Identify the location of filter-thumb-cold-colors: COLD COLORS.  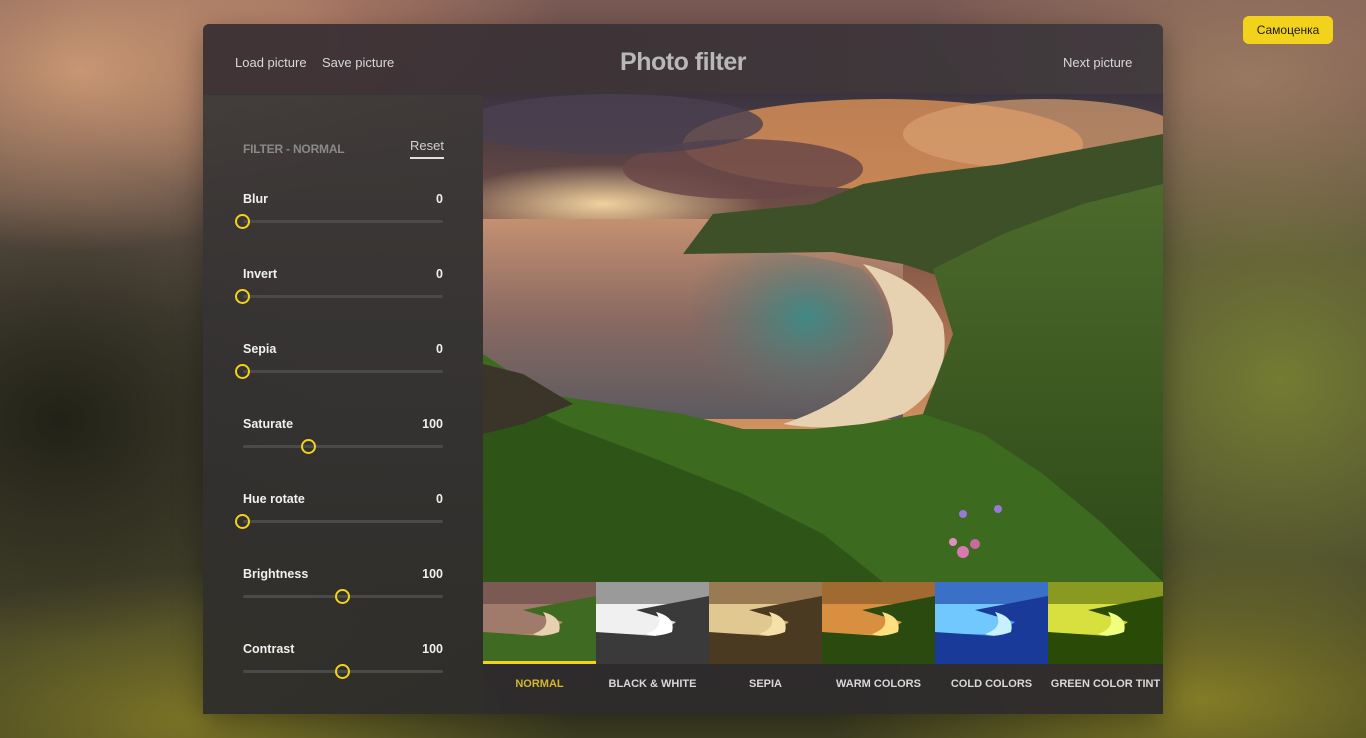
(991, 648).